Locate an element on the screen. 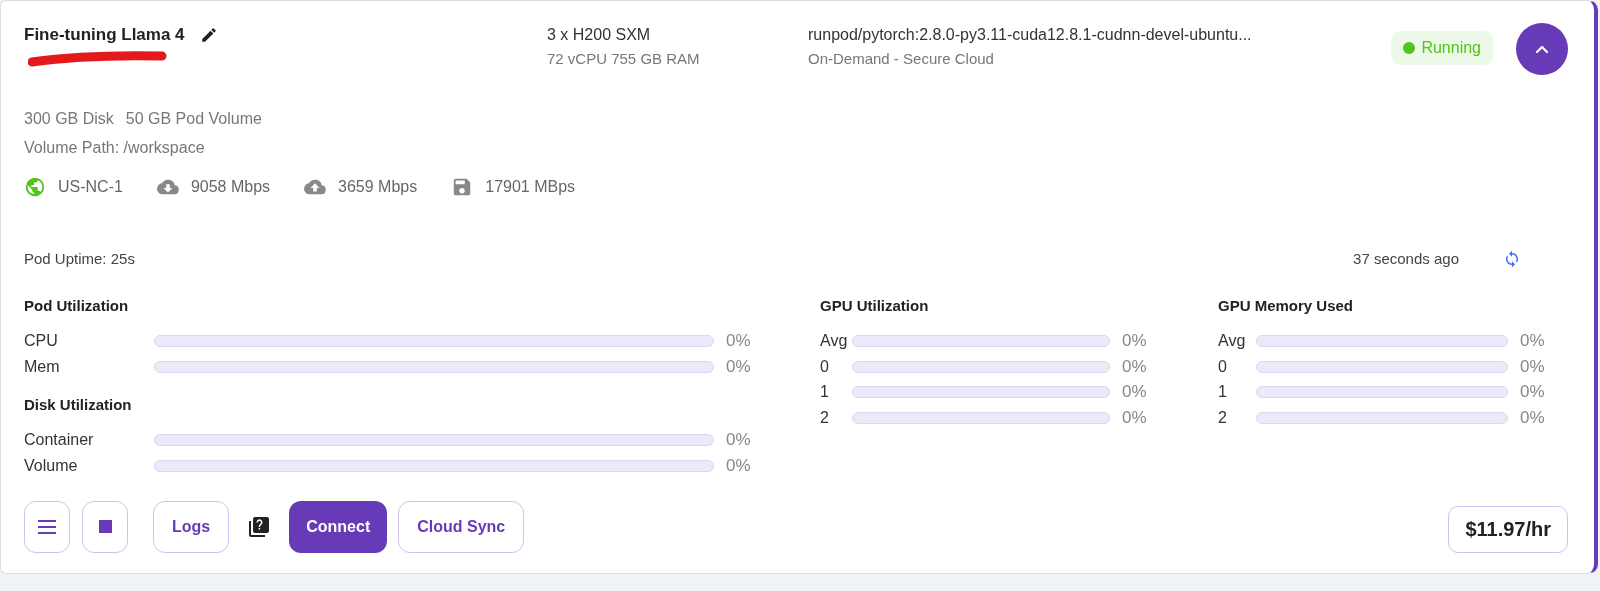 This screenshot has height=591, width=1600. storage-info: 300 GB Disk is located at coordinates (69, 119).